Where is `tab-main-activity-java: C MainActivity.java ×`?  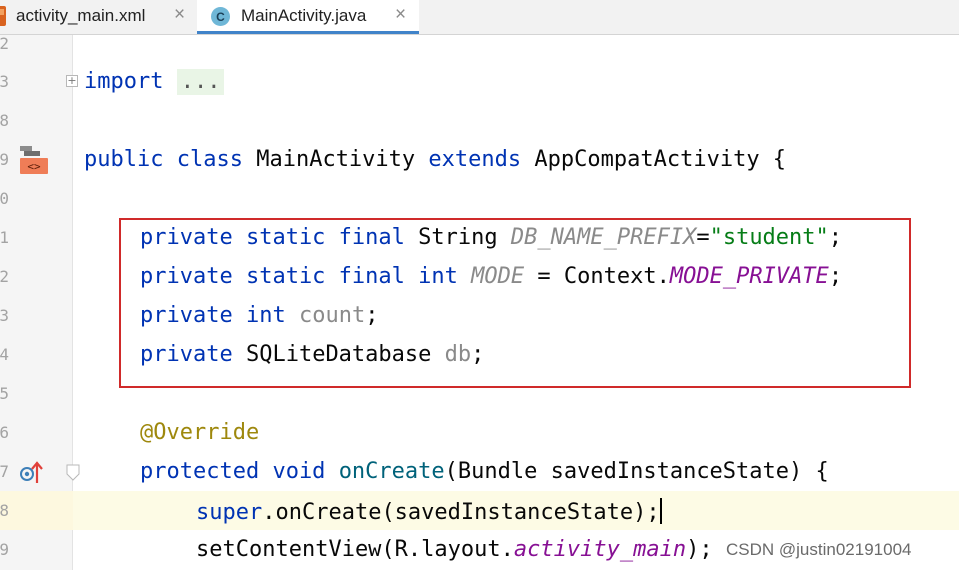 tab-main-activity-java: C MainActivity.java × is located at coordinates (308, 17).